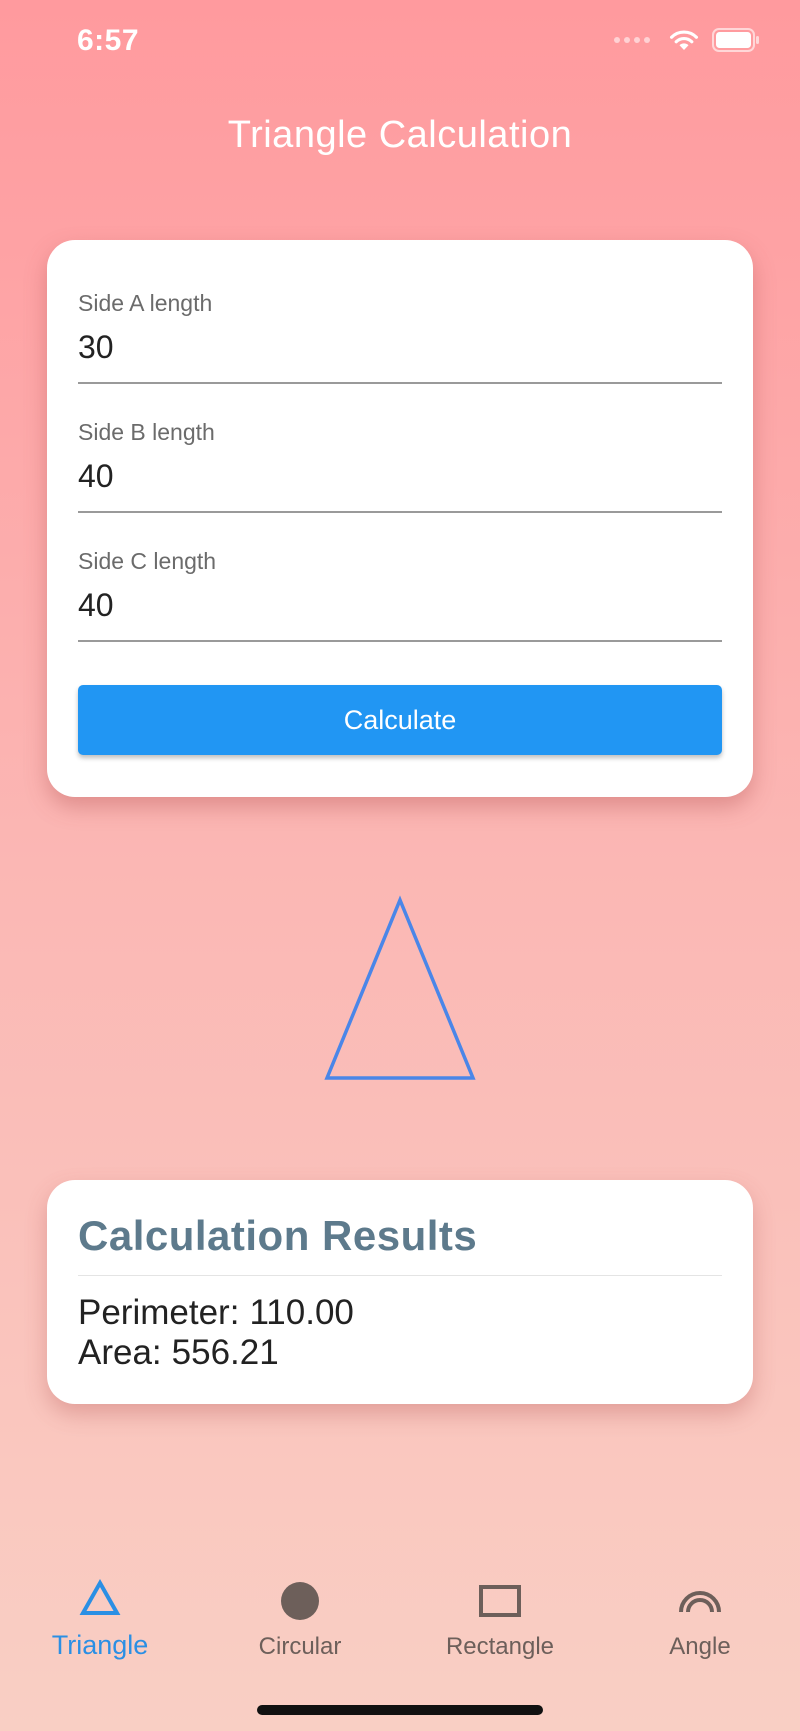  Describe the element at coordinates (108, 40) in the screenshot. I see `status-time: 6:57` at that location.